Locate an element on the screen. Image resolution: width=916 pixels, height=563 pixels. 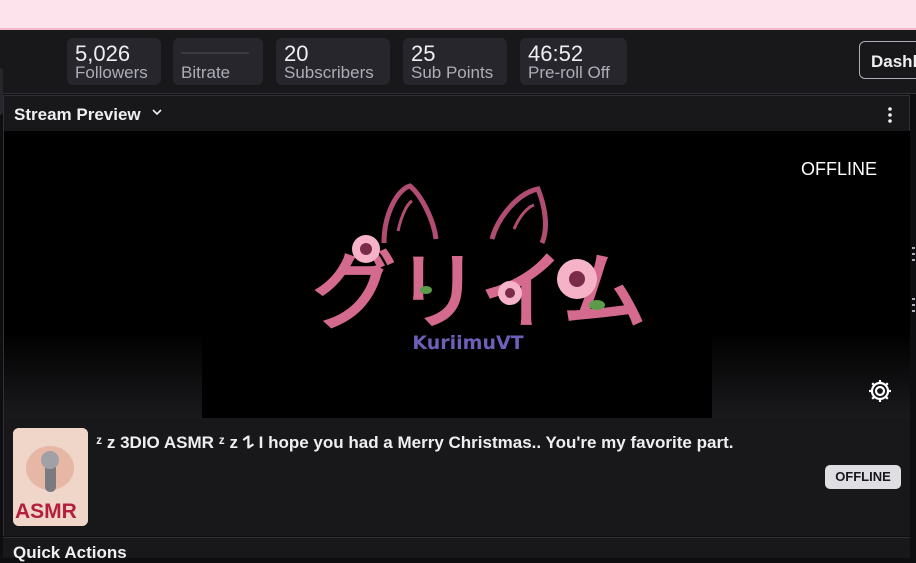
quick-actions-panel: Quick Actions is located at coordinates (456, 549).